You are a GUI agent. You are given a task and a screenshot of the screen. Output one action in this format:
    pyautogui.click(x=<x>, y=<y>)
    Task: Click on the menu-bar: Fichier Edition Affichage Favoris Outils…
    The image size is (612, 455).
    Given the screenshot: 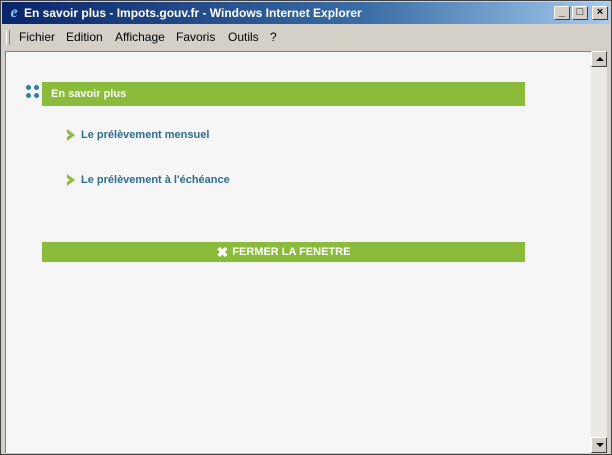 What is the action you would take?
    pyautogui.click(x=306, y=37)
    